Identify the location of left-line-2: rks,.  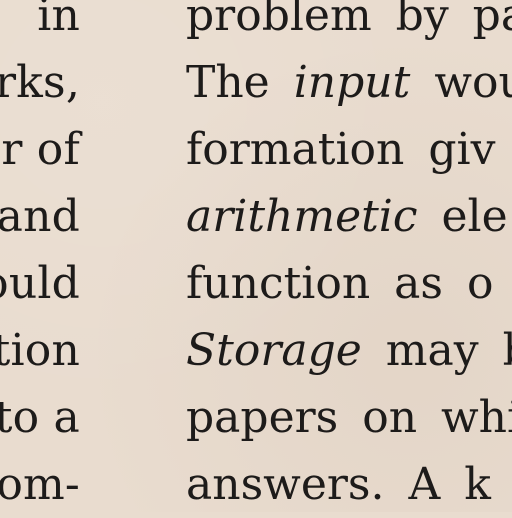
(40, 82).